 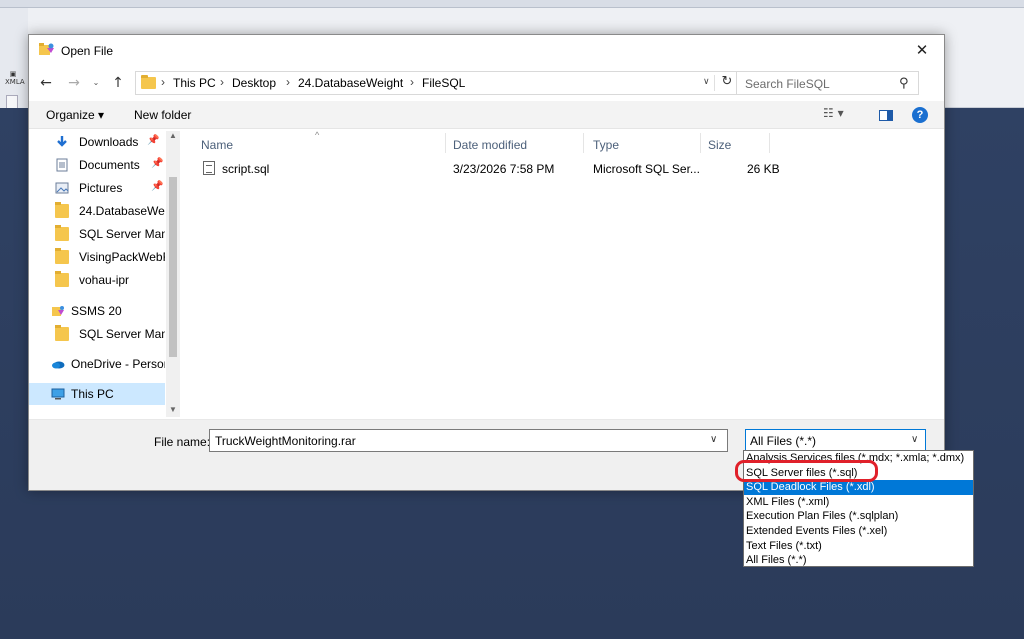 What do you see at coordinates (194, 83) in the screenshot?
I see `breadcrumb-this-pc: This PC` at bounding box center [194, 83].